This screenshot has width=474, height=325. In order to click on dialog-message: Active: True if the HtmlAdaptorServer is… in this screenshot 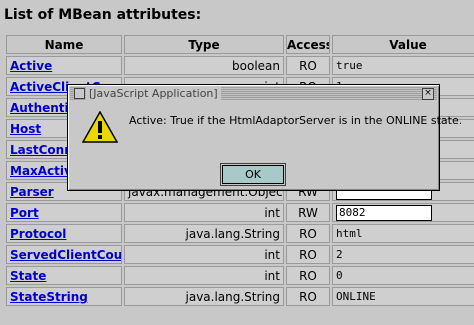, I will do `click(296, 120)`.